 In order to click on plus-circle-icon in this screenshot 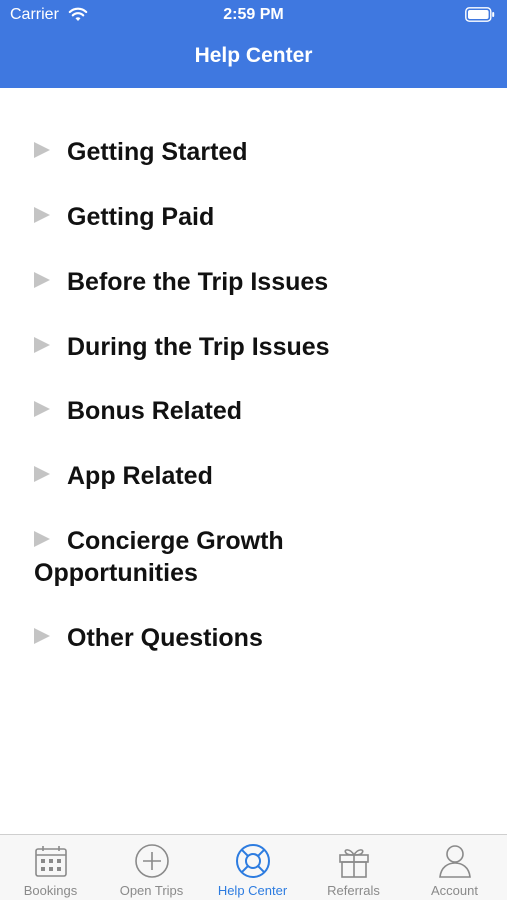, I will do `click(152, 861)`.